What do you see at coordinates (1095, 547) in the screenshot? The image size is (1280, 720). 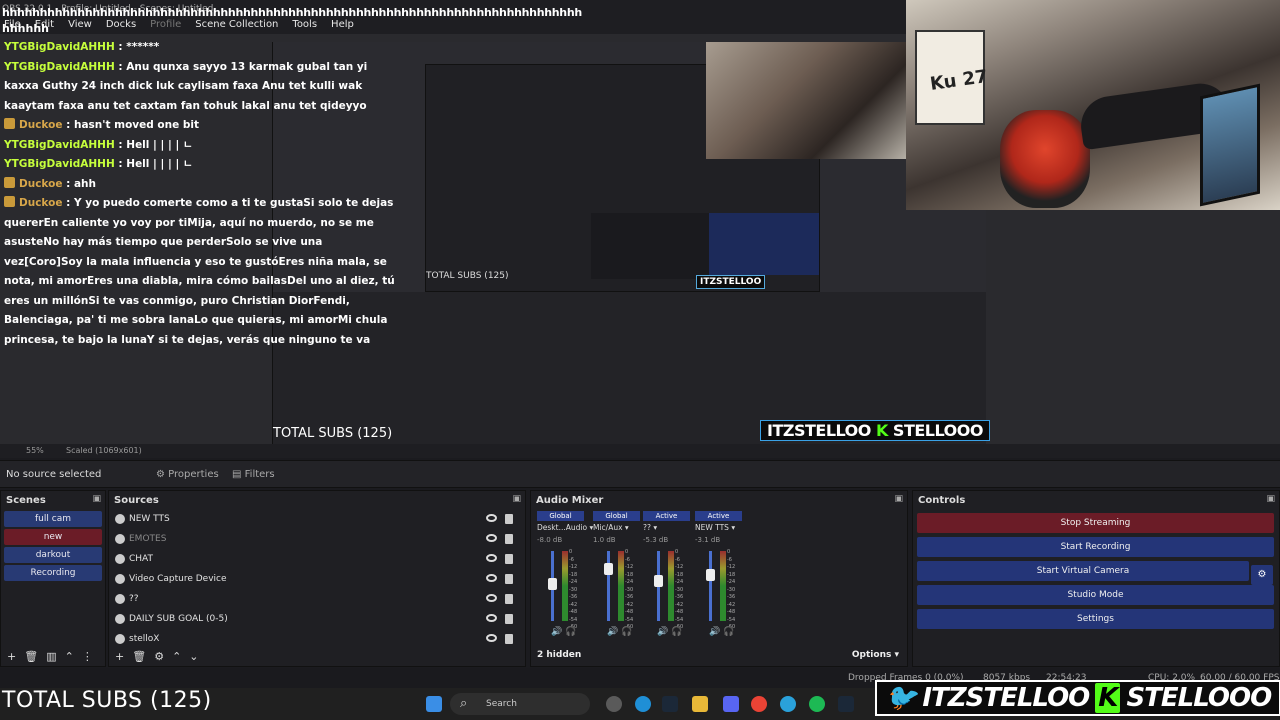 I see `start-recording-button: Start Recording` at bounding box center [1095, 547].